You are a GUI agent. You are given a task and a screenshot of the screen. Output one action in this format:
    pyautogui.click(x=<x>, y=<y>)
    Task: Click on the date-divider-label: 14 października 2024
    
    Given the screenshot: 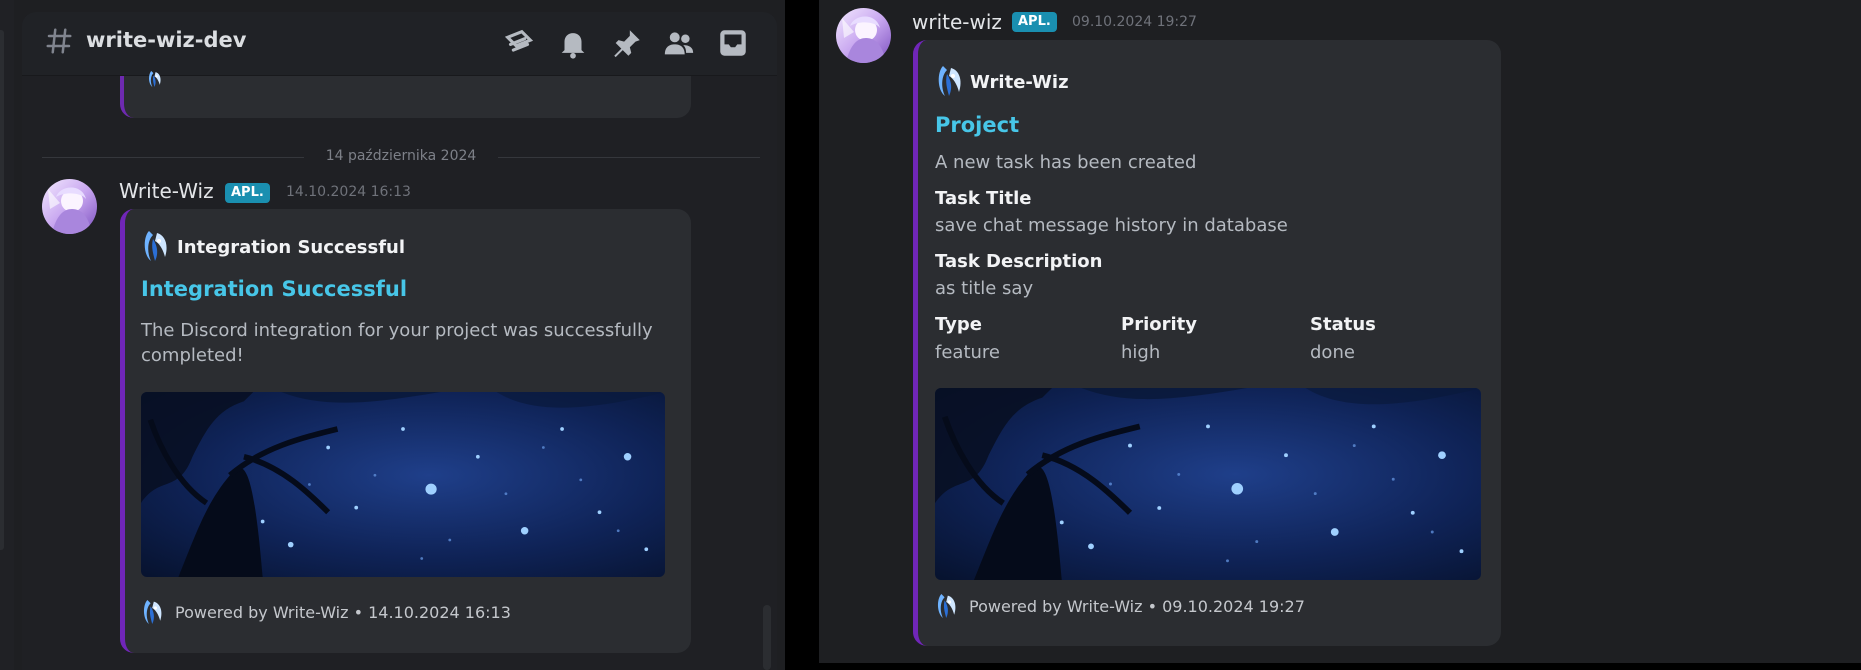 What is the action you would take?
    pyautogui.click(x=401, y=156)
    